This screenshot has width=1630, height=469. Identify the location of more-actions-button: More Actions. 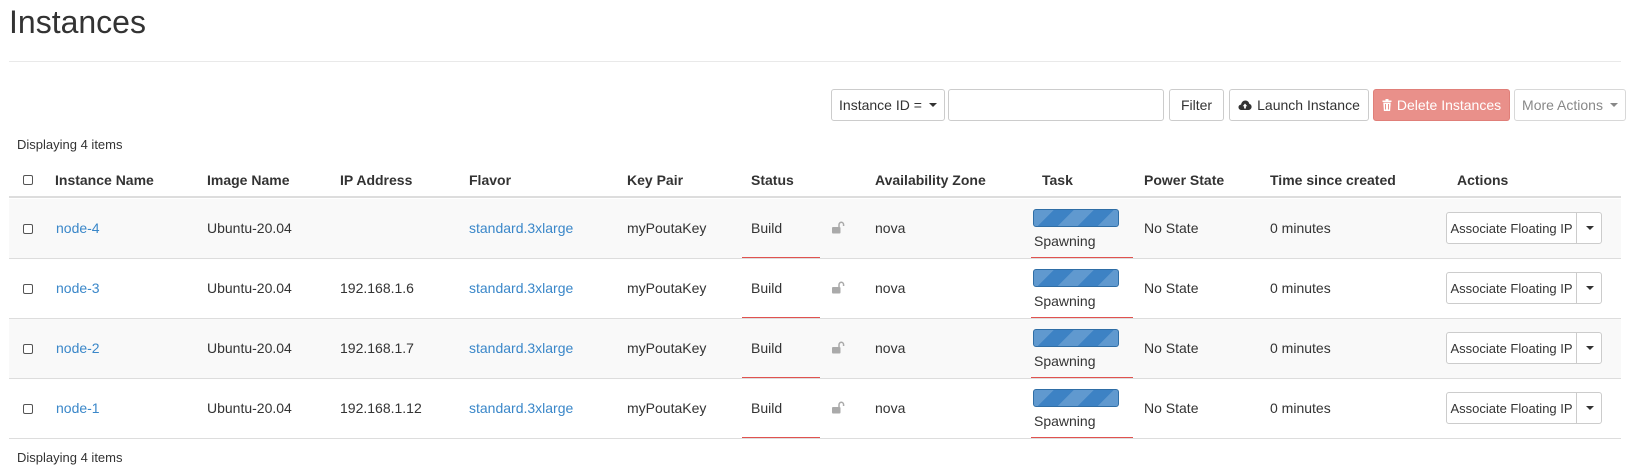
(1570, 105).